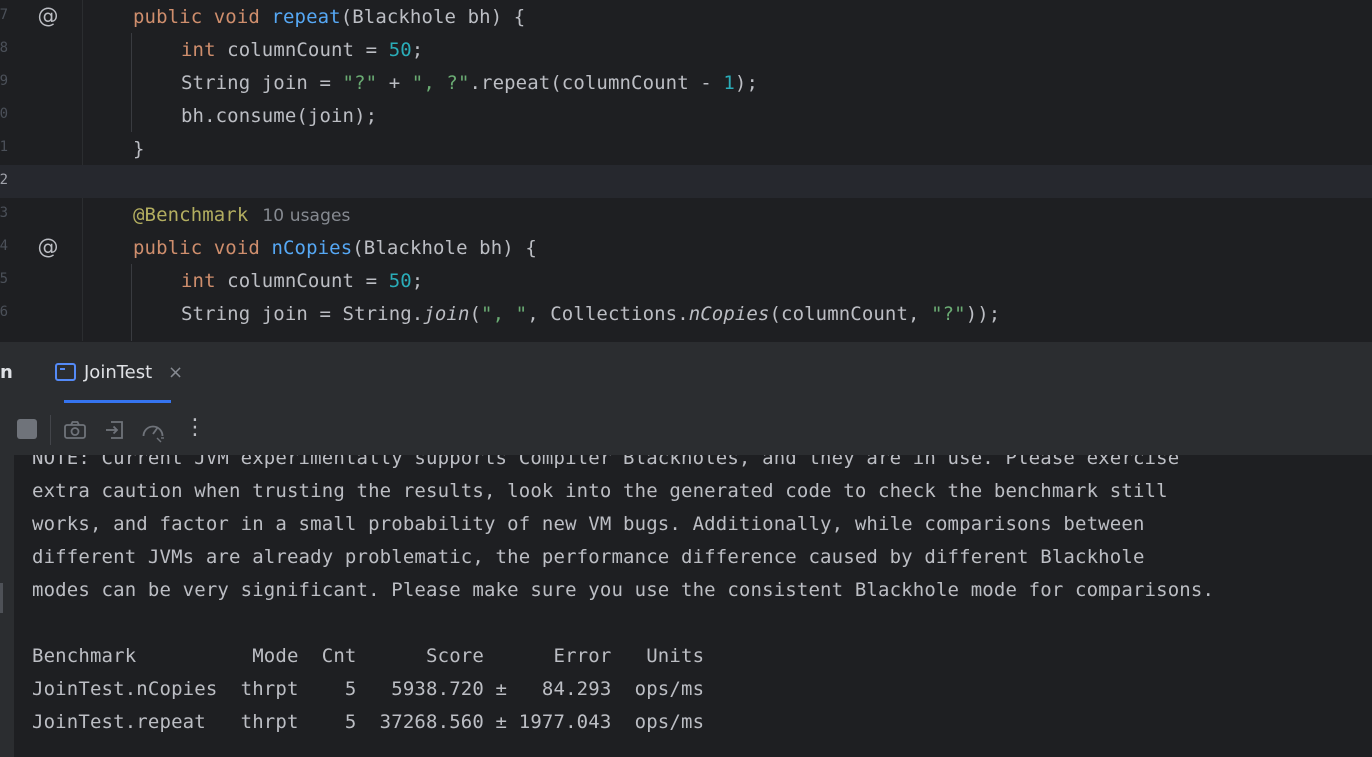 This screenshot has width=1372, height=757. I want to click on stop-button, so click(28, 430).